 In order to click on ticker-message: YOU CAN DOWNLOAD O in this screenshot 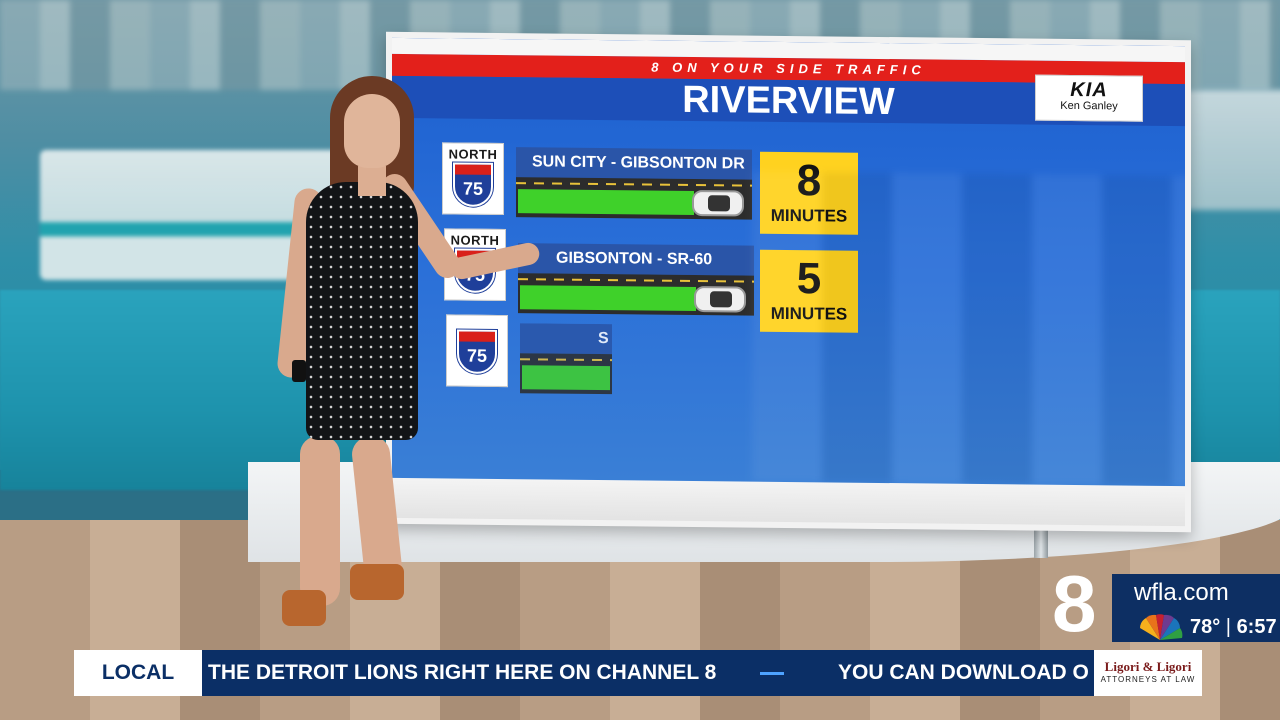, I will do `click(963, 672)`.